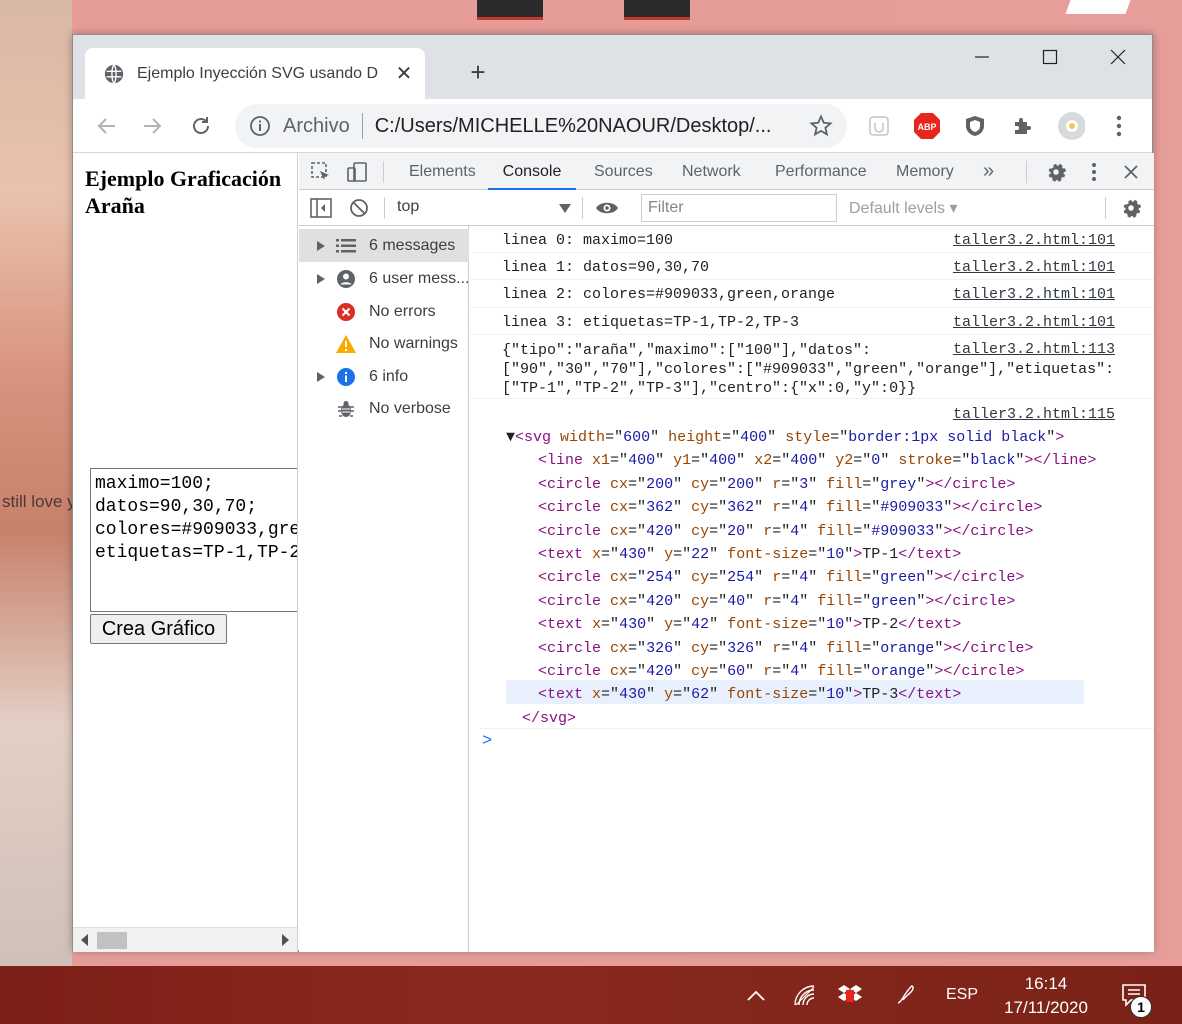 This screenshot has width=1182, height=1024. What do you see at coordinates (442, 171) in the screenshot?
I see `tab-elements: Elements` at bounding box center [442, 171].